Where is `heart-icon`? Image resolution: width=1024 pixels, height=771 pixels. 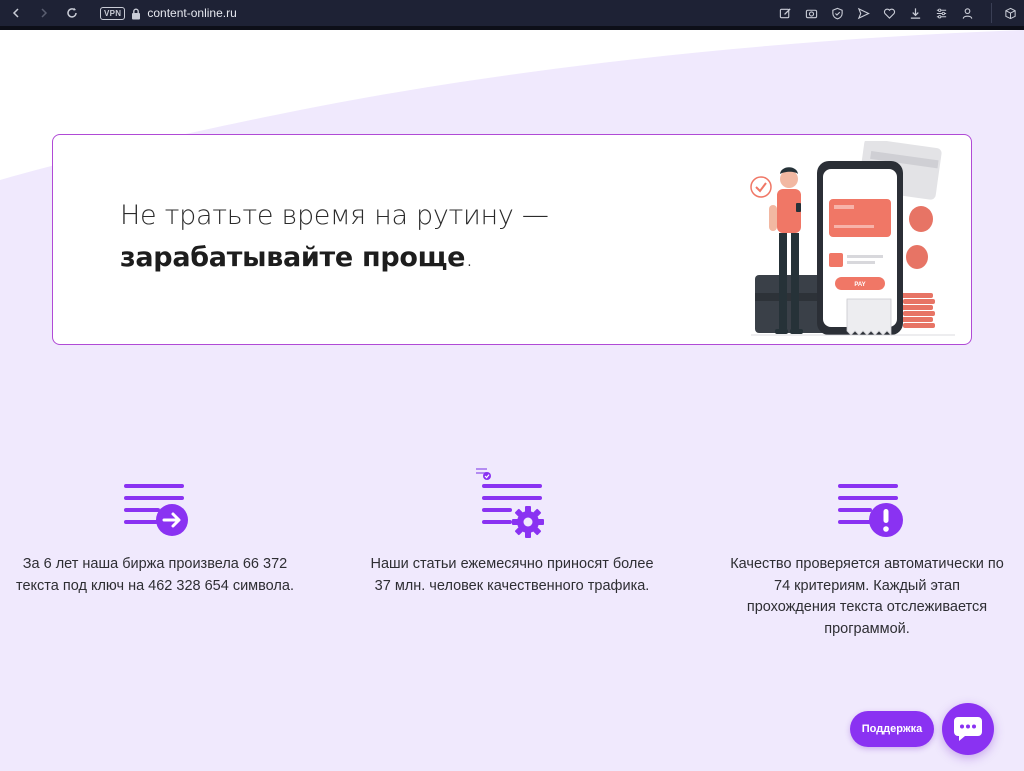 heart-icon is located at coordinates (889, 13).